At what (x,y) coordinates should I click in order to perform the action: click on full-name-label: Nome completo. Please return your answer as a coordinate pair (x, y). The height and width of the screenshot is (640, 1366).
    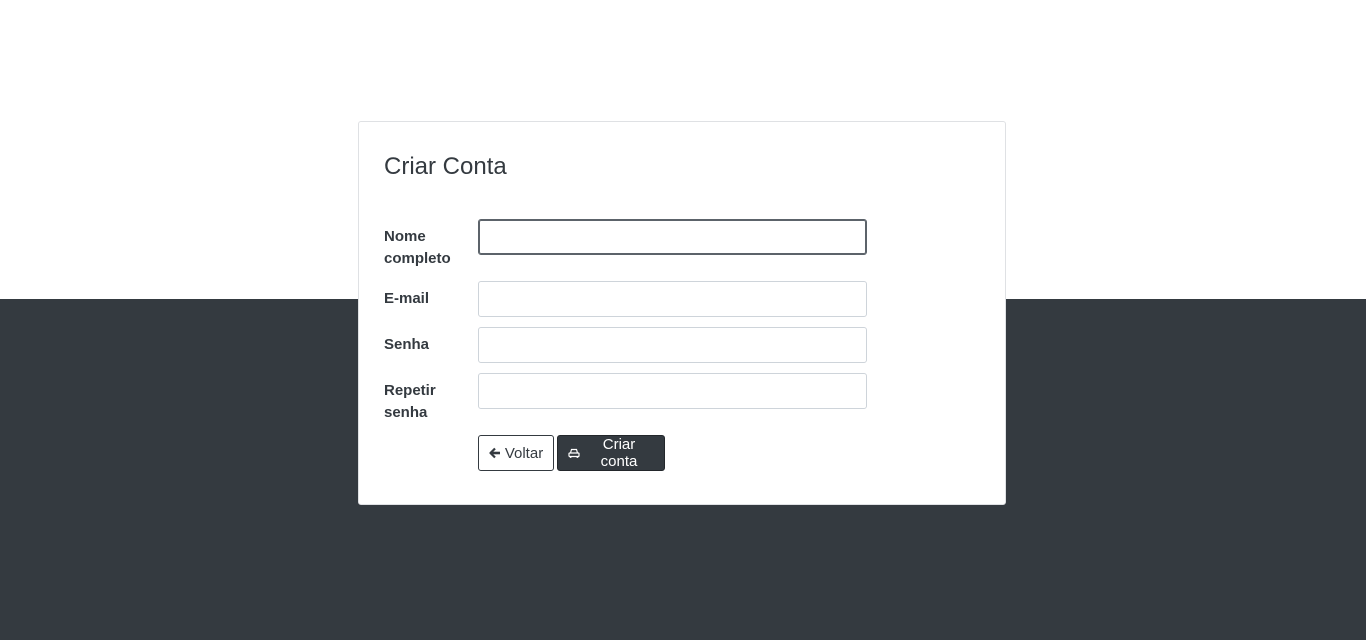
    Looking at the image, I should click on (429, 248).